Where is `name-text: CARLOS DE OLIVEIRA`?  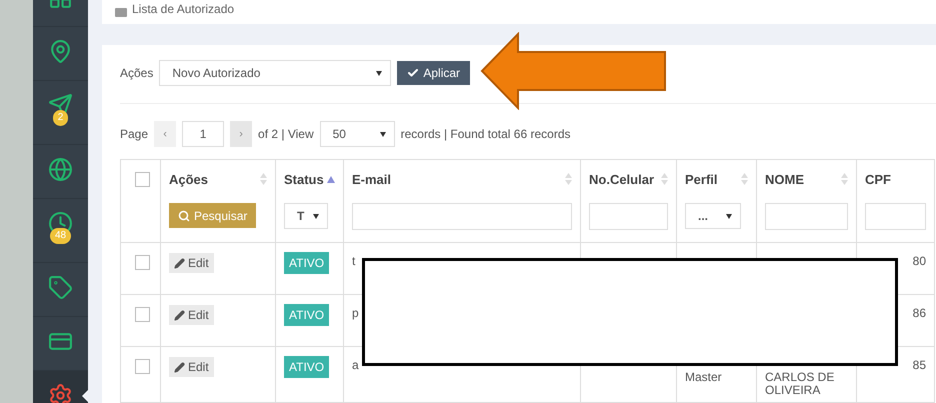
name-text: CARLOS DE OLIVEIRA is located at coordinates (800, 384).